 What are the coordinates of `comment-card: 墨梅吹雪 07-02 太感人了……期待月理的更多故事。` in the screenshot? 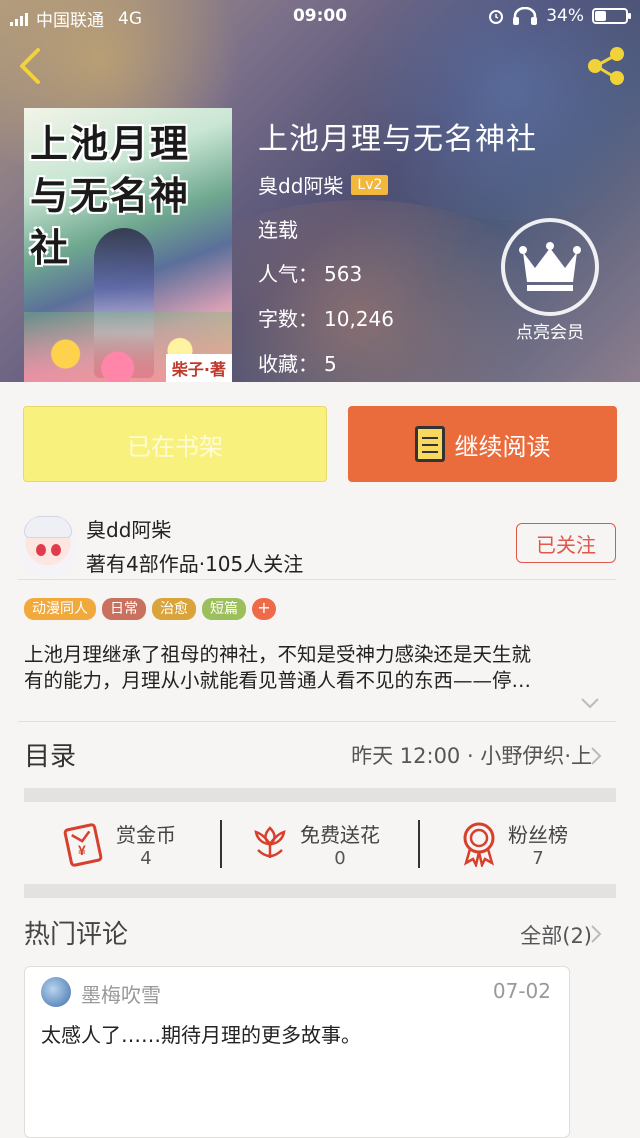 It's located at (297, 1052).